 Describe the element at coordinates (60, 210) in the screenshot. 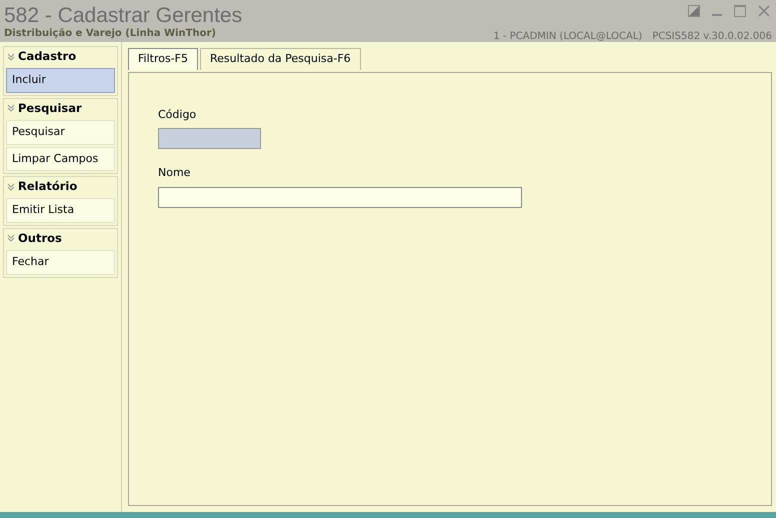

I see `sidebar-item: Emitir Lista` at that location.